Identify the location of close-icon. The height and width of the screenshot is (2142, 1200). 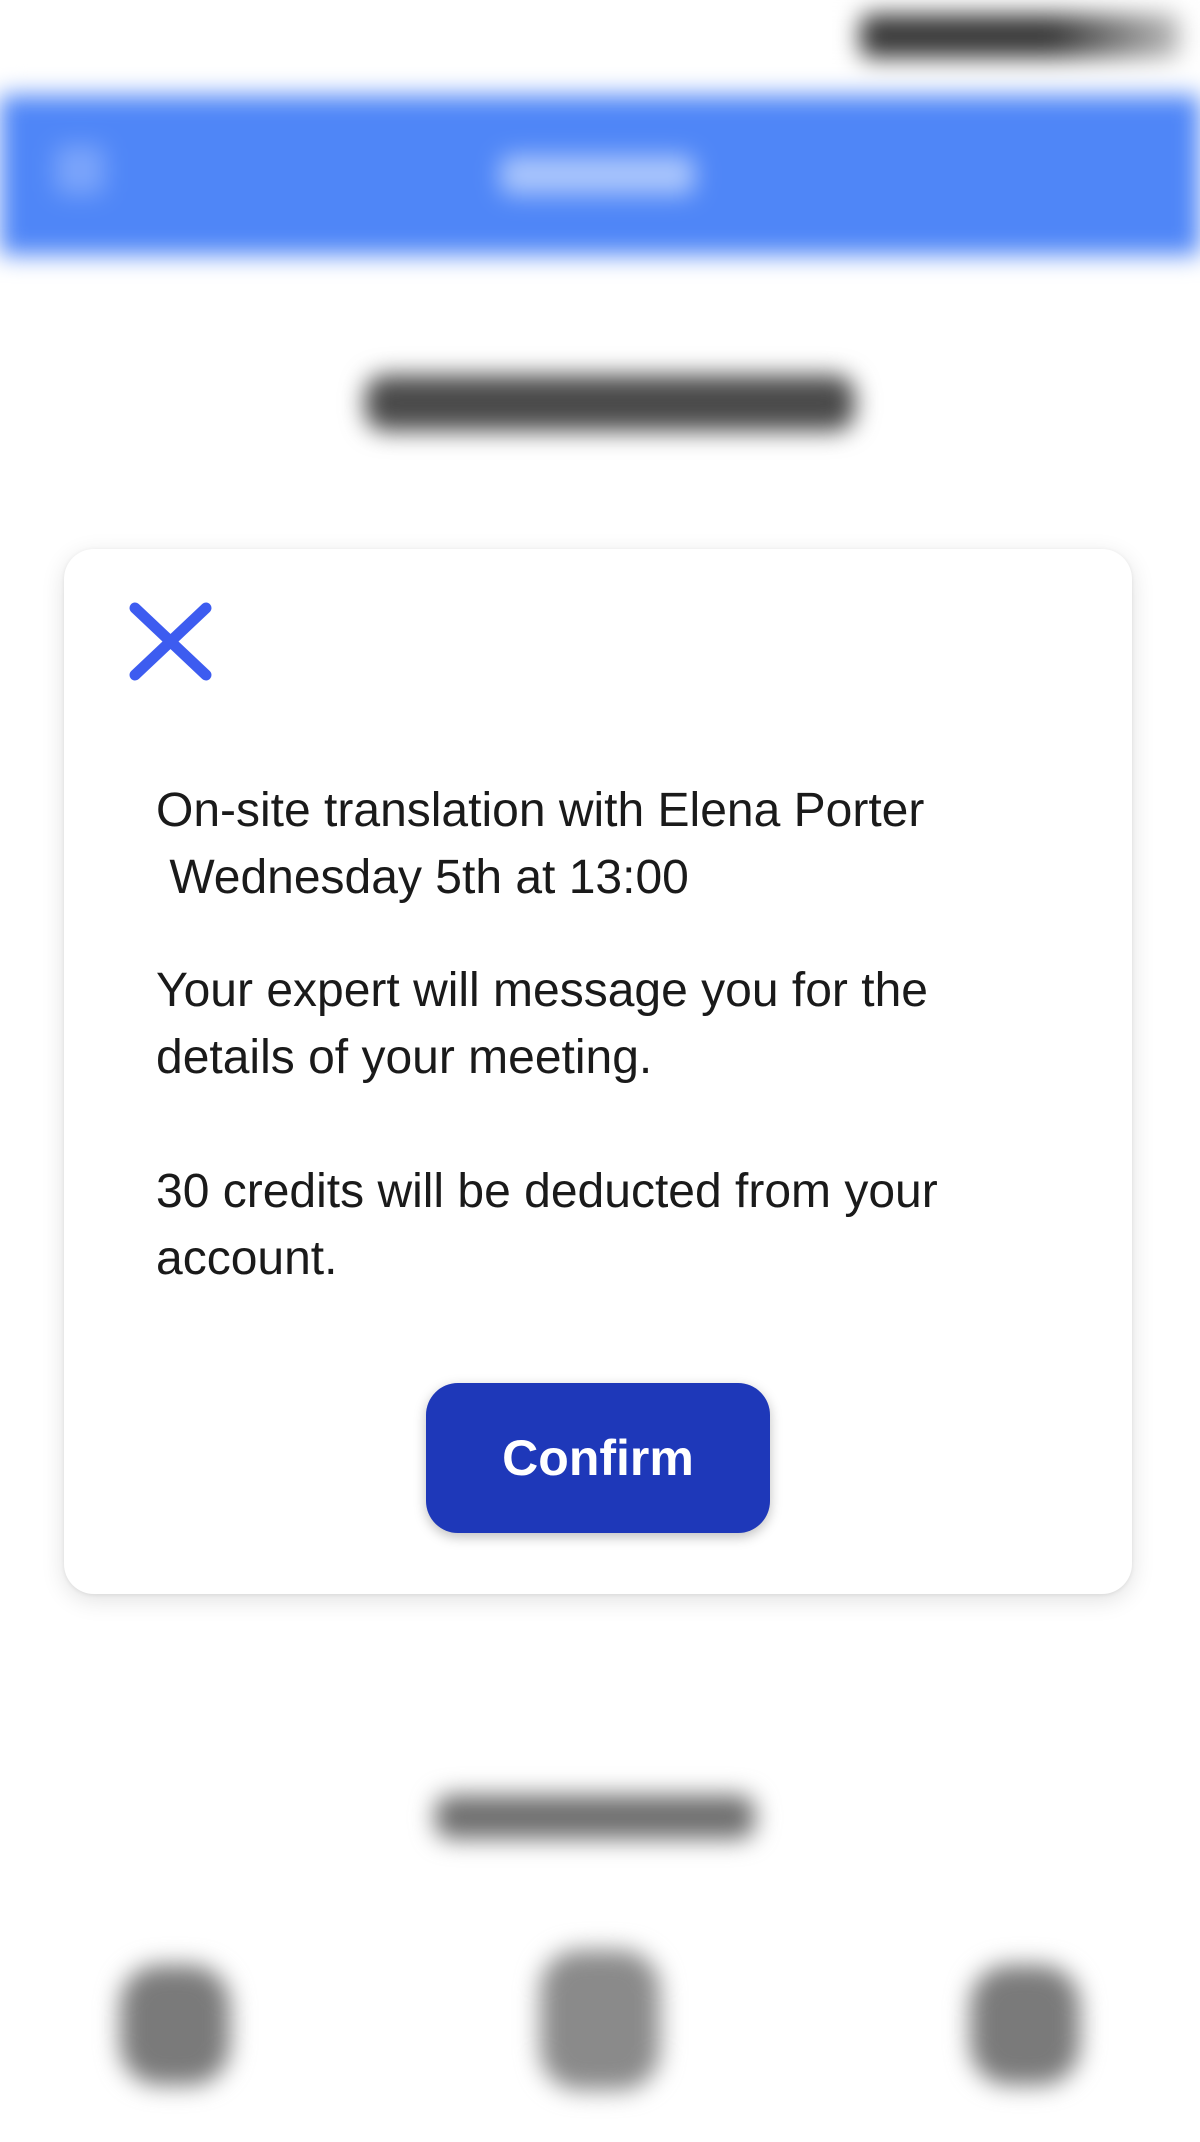
(170, 641).